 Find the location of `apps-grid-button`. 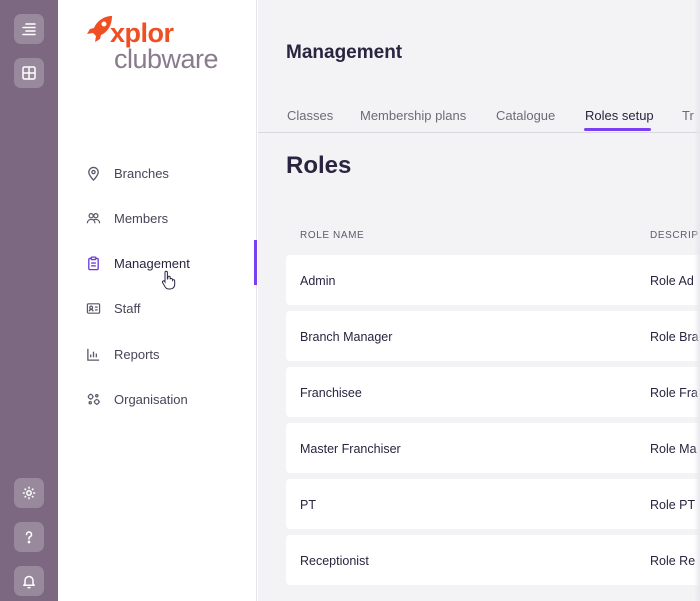

apps-grid-button is located at coordinates (29, 73).